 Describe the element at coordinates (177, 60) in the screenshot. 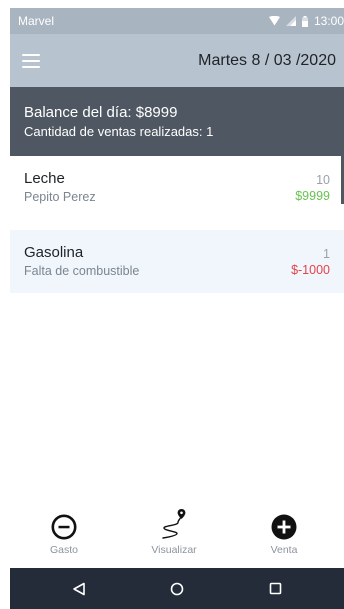

I see `app-bar: Martes 8 / 03 /2020` at that location.